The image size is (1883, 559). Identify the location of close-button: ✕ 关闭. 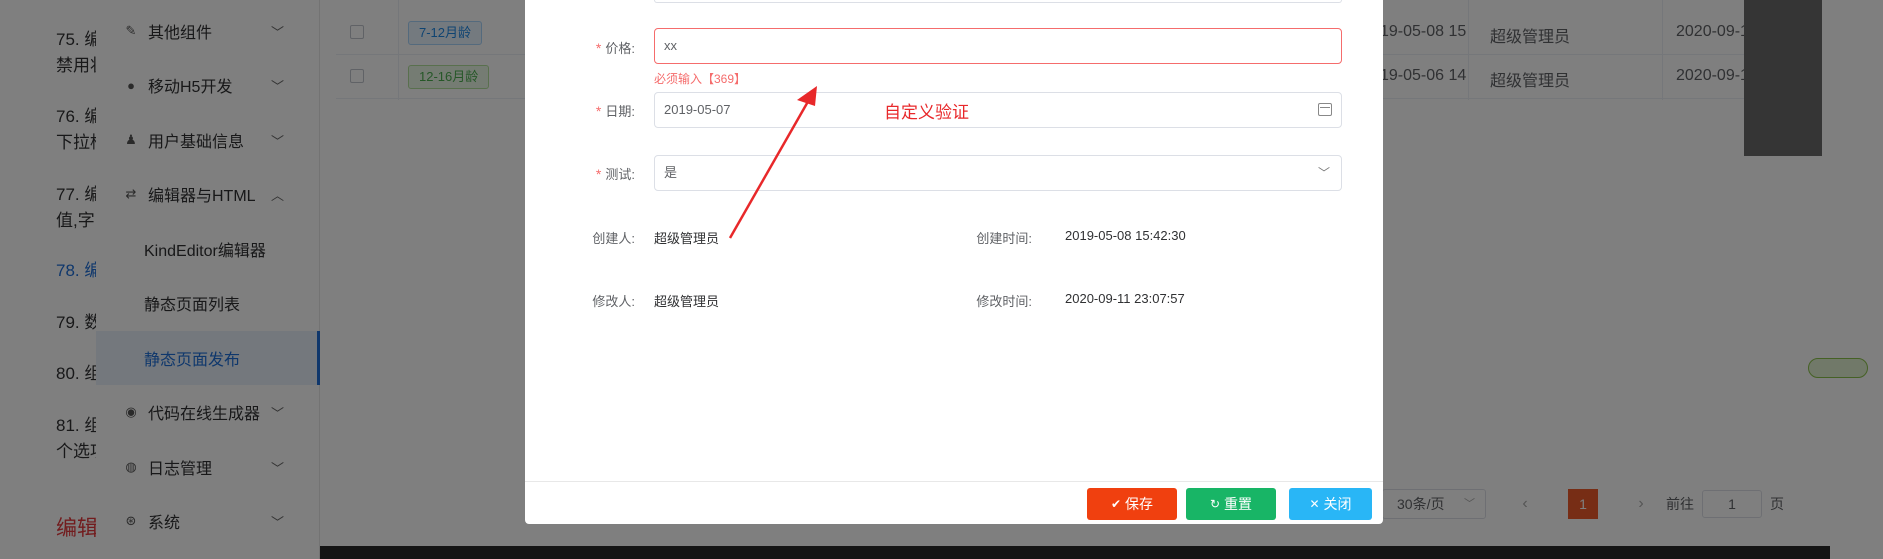
(1330, 504).